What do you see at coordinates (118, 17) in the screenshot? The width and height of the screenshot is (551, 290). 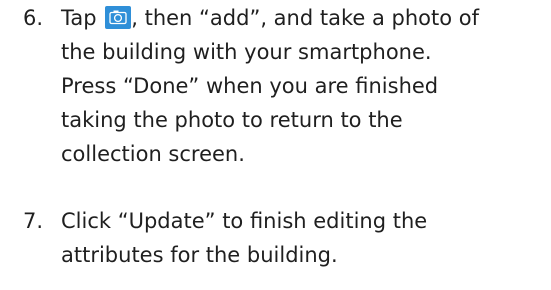 I see `camera-icon` at bounding box center [118, 17].